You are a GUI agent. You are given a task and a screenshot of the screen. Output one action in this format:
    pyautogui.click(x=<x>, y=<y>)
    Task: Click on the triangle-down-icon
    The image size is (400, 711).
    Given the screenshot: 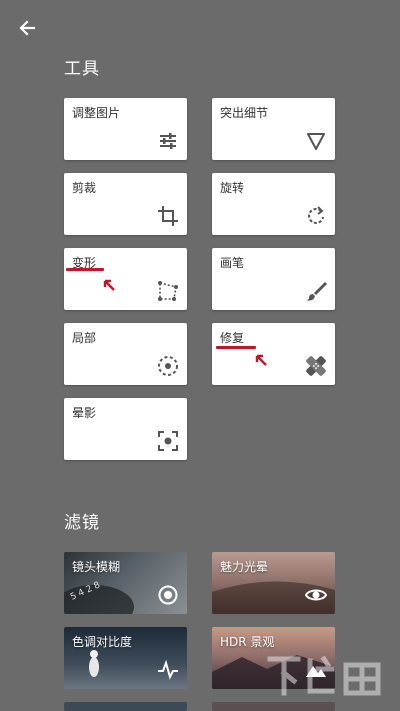 What is the action you would take?
    pyautogui.click(x=316, y=141)
    